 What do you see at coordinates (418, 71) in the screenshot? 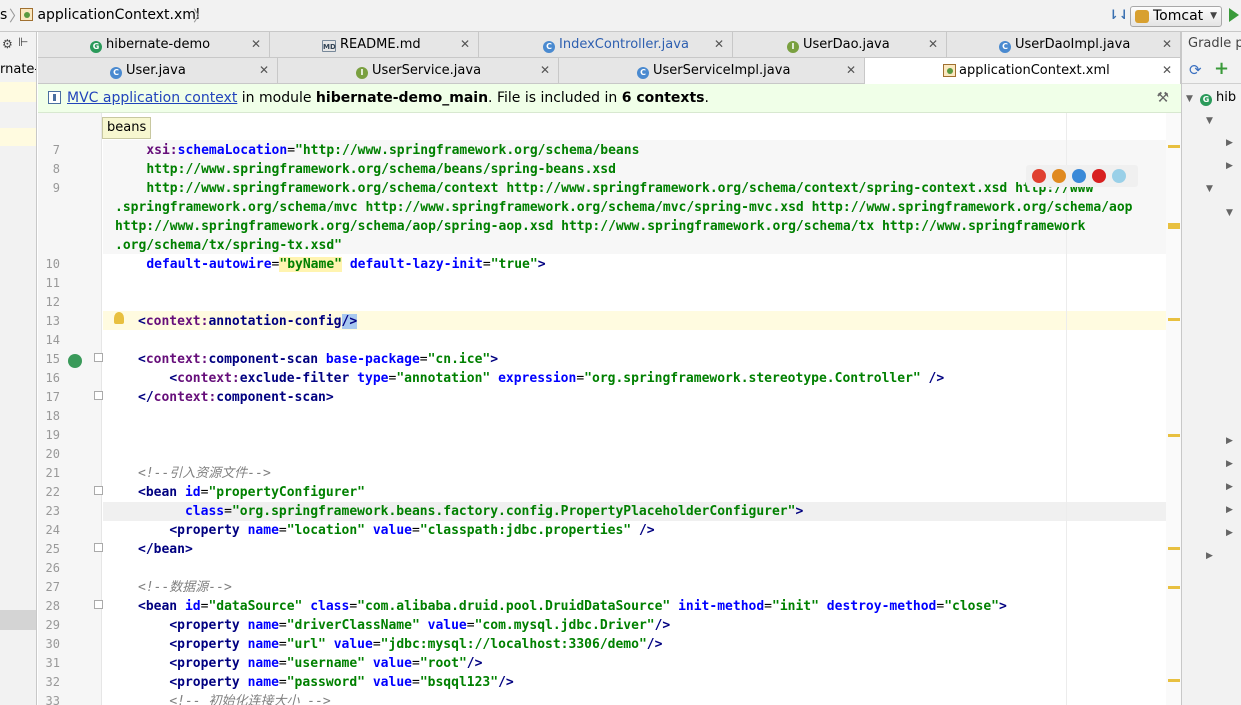
I see `tab-userservice: I UserService.java ✕` at bounding box center [418, 71].